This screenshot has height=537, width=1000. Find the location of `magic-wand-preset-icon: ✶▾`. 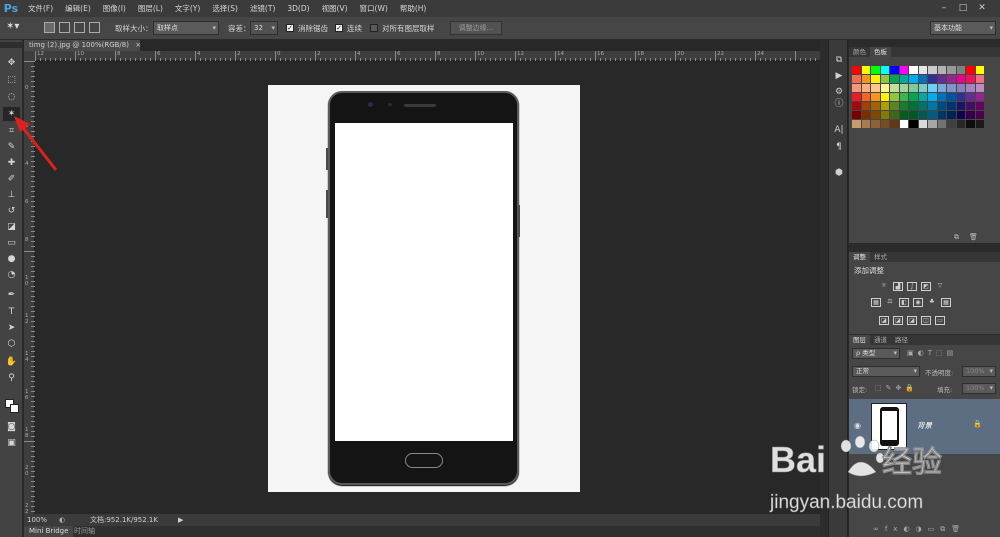

magic-wand-preset-icon: ✶▾ is located at coordinates (19, 28).